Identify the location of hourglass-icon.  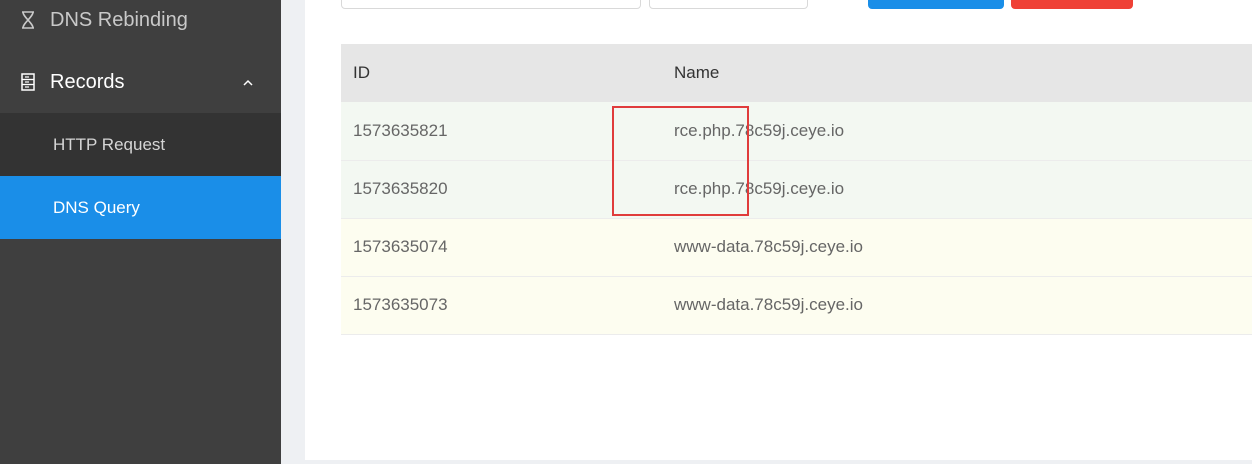
(28, 20).